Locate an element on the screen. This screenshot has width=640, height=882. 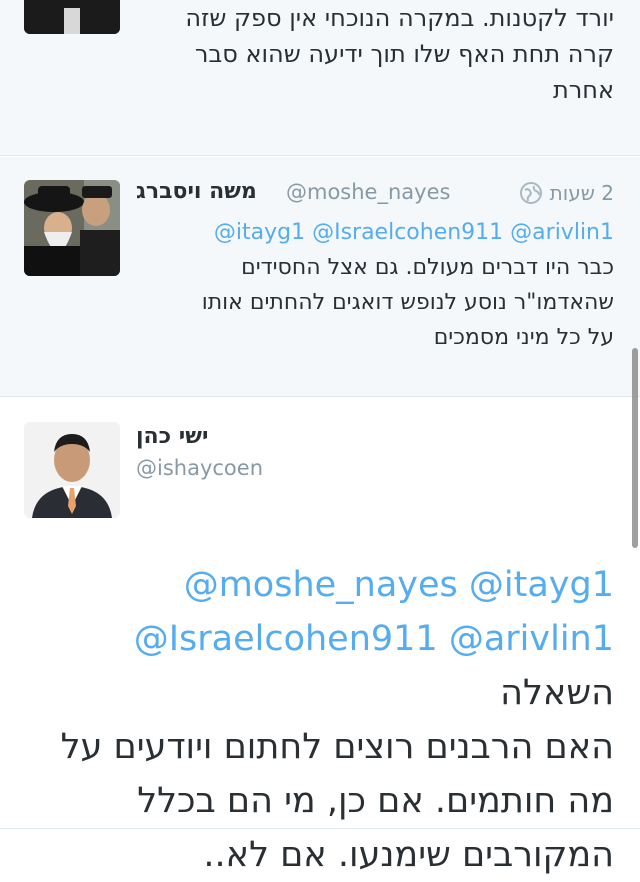
user-name: ישי כהן is located at coordinates (172, 436).